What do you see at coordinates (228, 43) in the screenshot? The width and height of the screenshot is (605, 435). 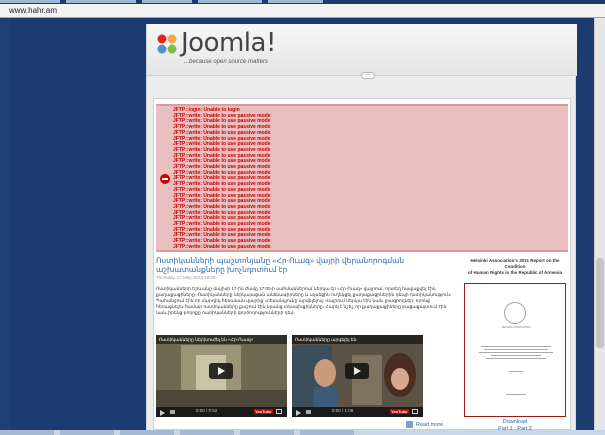 I see `logo-text: Joomla!` at bounding box center [228, 43].